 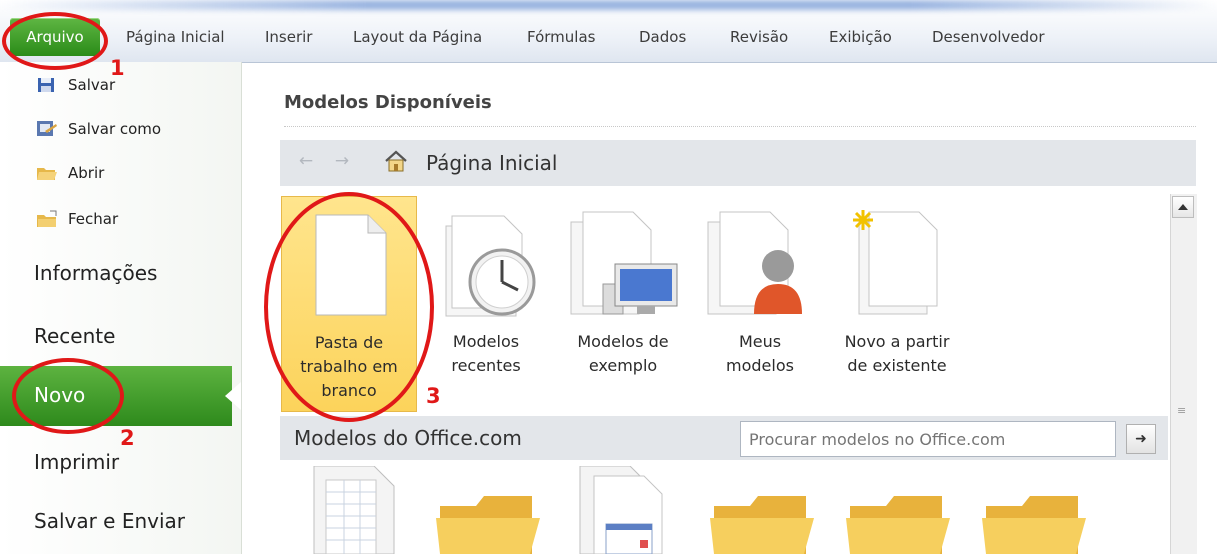 I want to click on page-title: Modelos Disponíveis, so click(x=388, y=102).